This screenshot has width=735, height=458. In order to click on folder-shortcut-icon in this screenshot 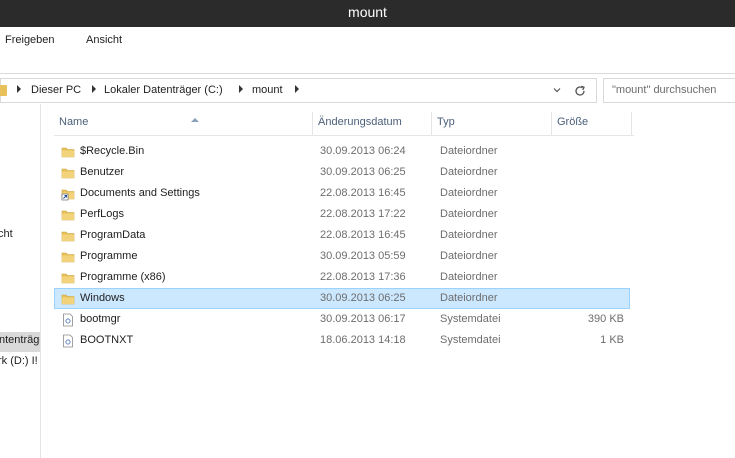, I will do `click(68, 194)`.